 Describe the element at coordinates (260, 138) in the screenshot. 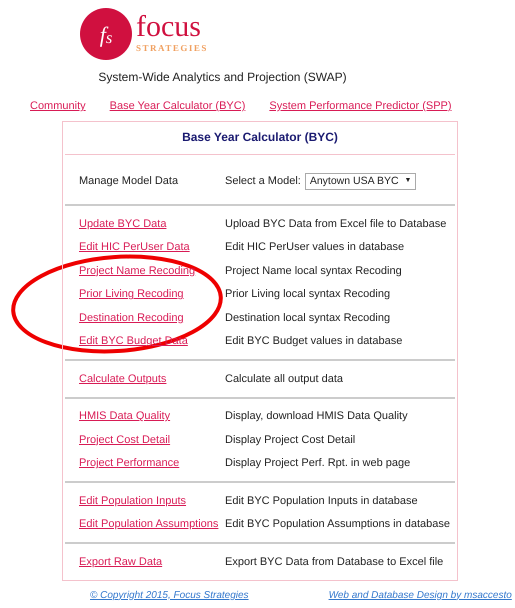

I see `panel-title: Base Year Calculator (BYC)` at that location.